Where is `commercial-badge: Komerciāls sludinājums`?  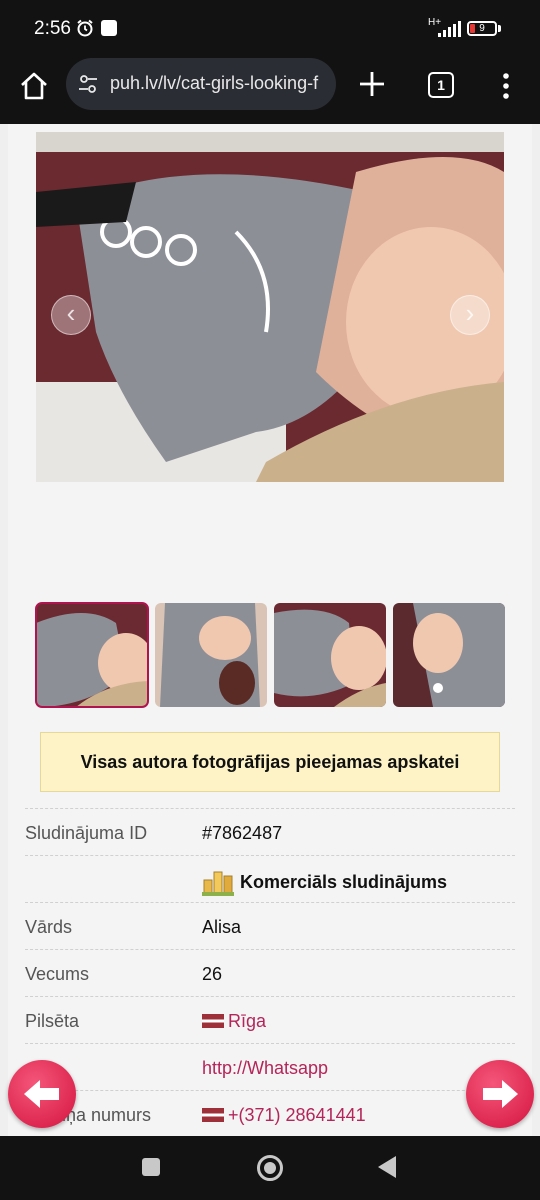 commercial-badge: Komerciāls sludinājums is located at coordinates (324, 881).